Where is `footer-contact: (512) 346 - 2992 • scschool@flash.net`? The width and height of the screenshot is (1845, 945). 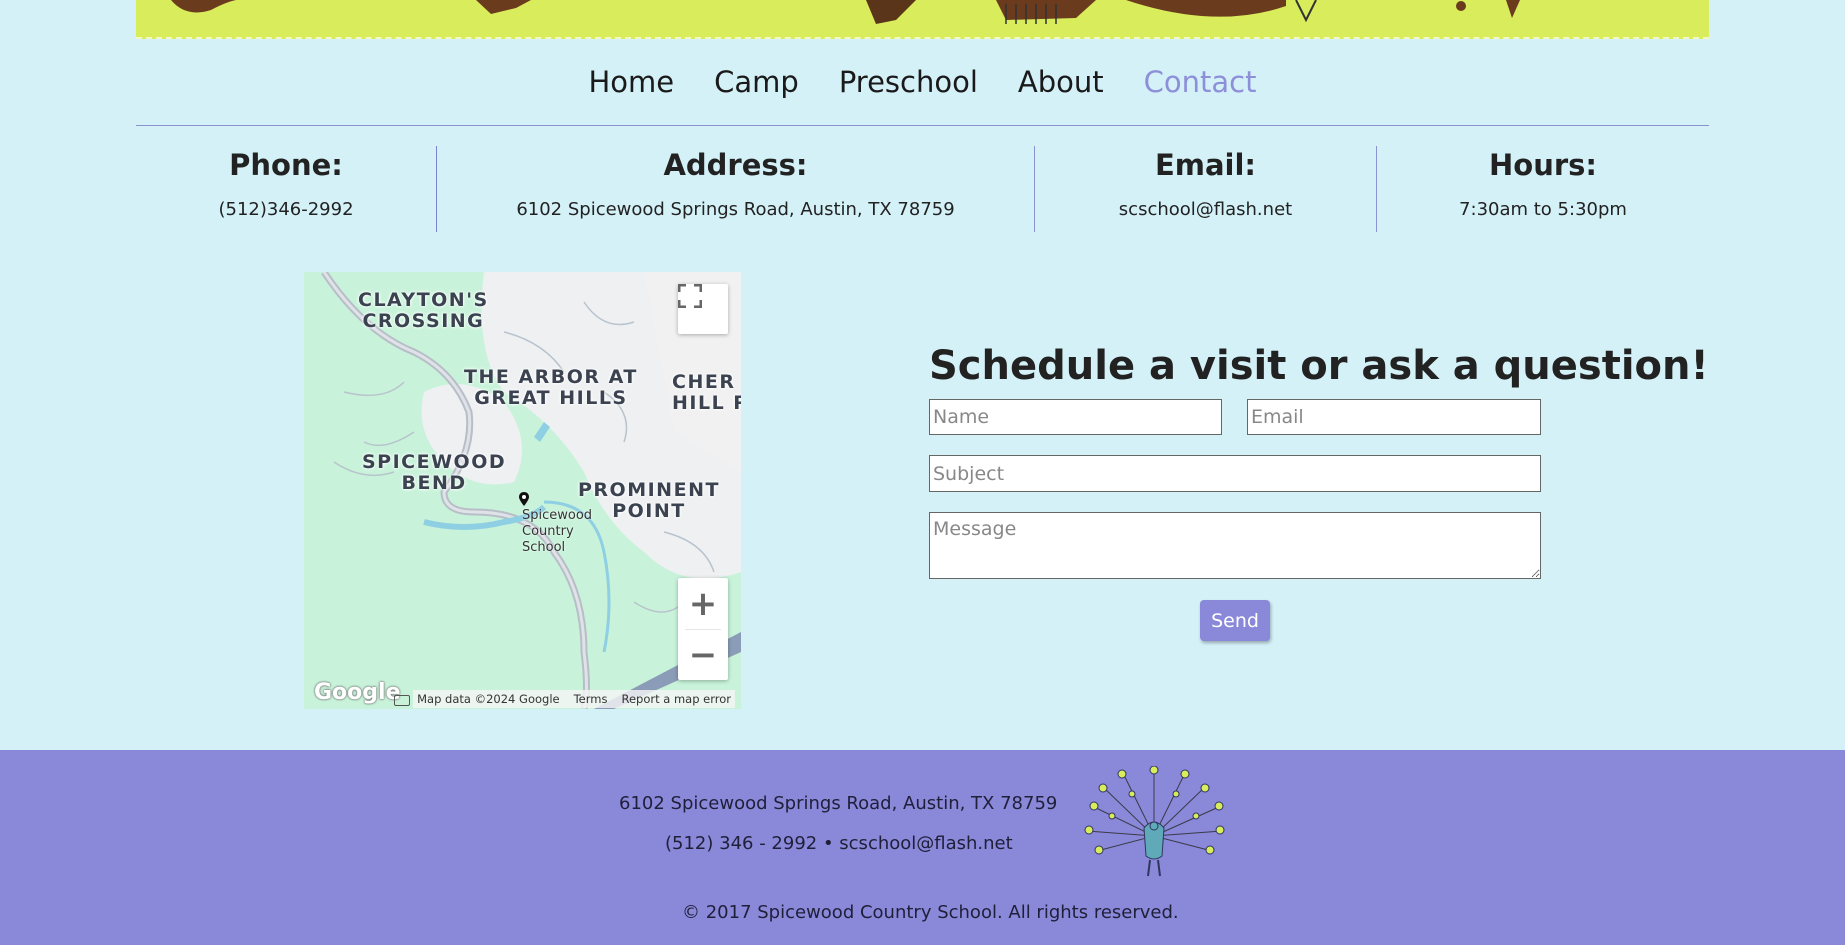 footer-contact: (512) 346 - 2992 • scschool@flash.net is located at coordinates (839, 843).